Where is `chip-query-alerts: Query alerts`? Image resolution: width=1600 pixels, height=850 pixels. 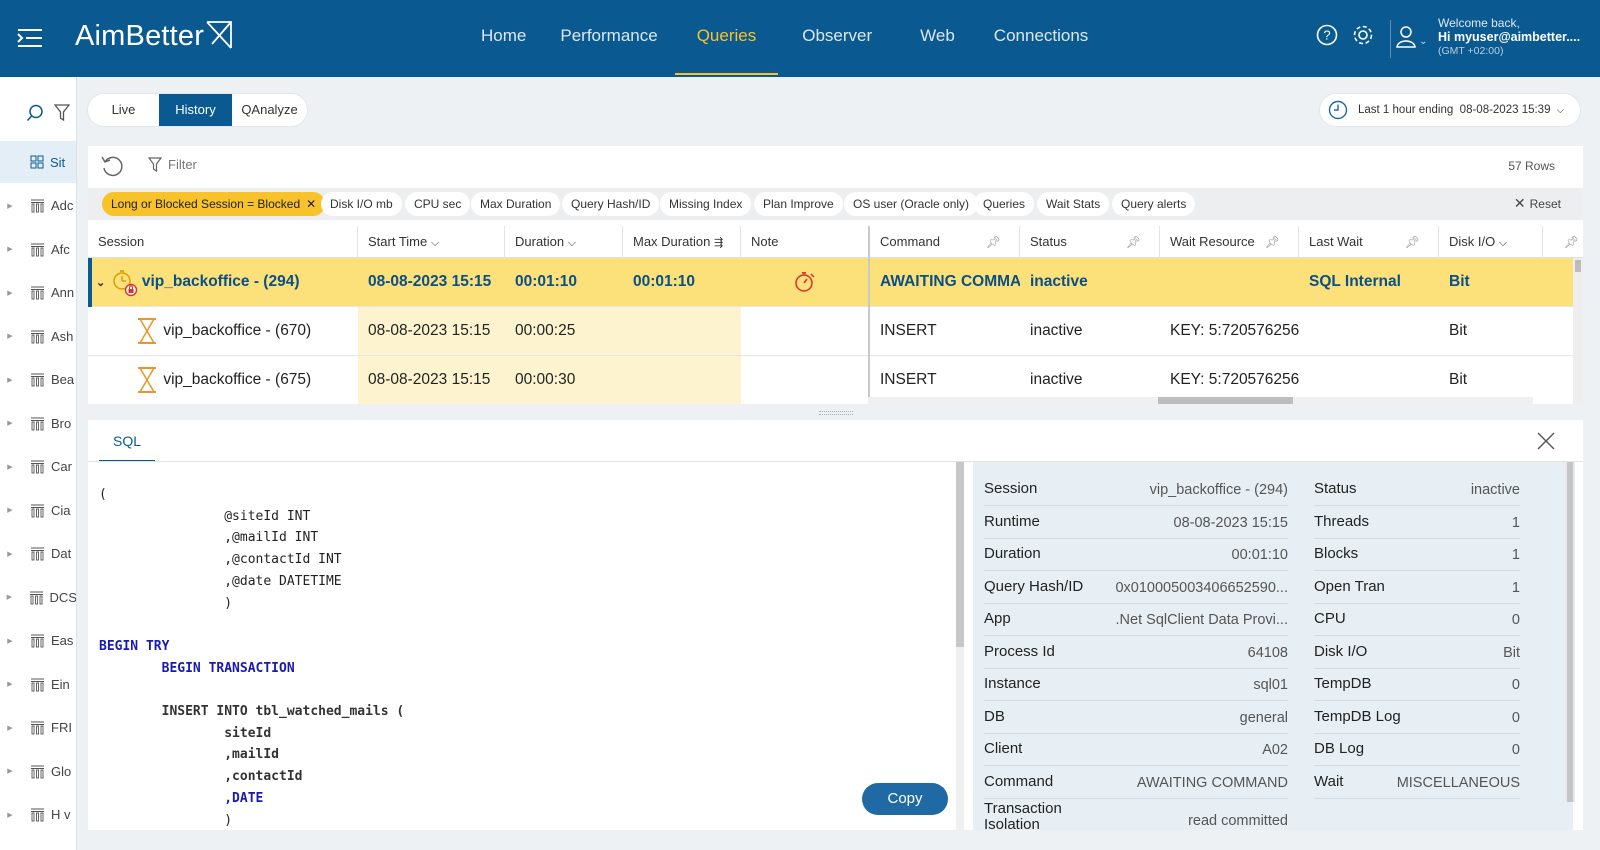 chip-query-alerts: Query alerts is located at coordinates (1154, 204).